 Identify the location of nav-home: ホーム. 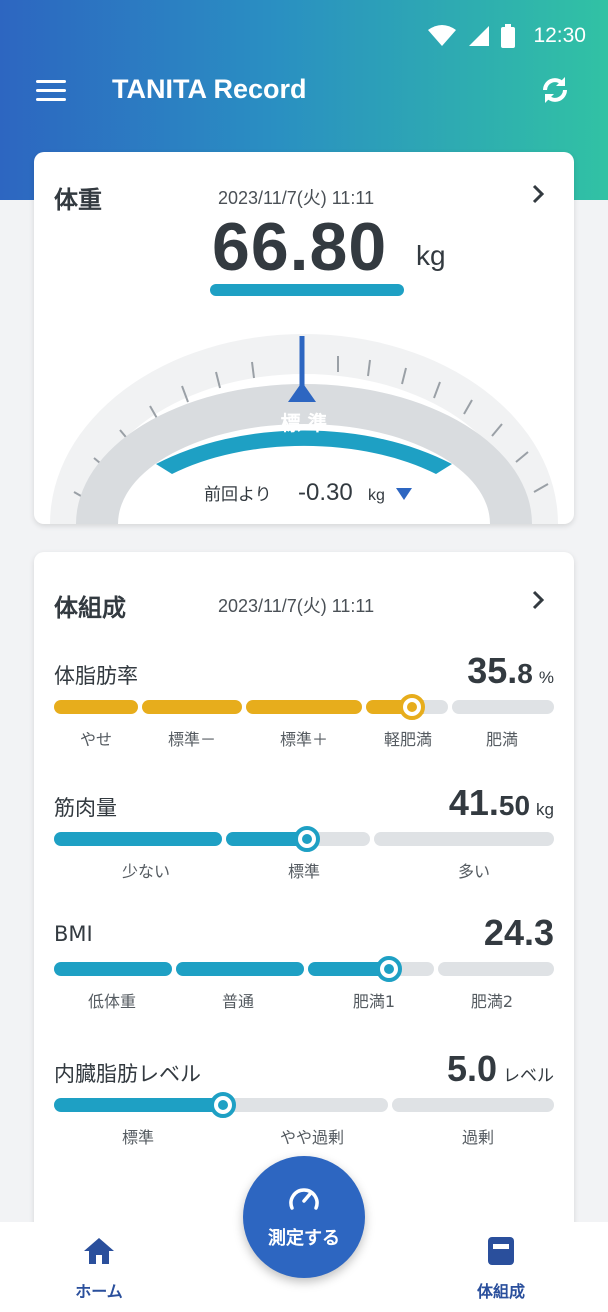
(99, 1269).